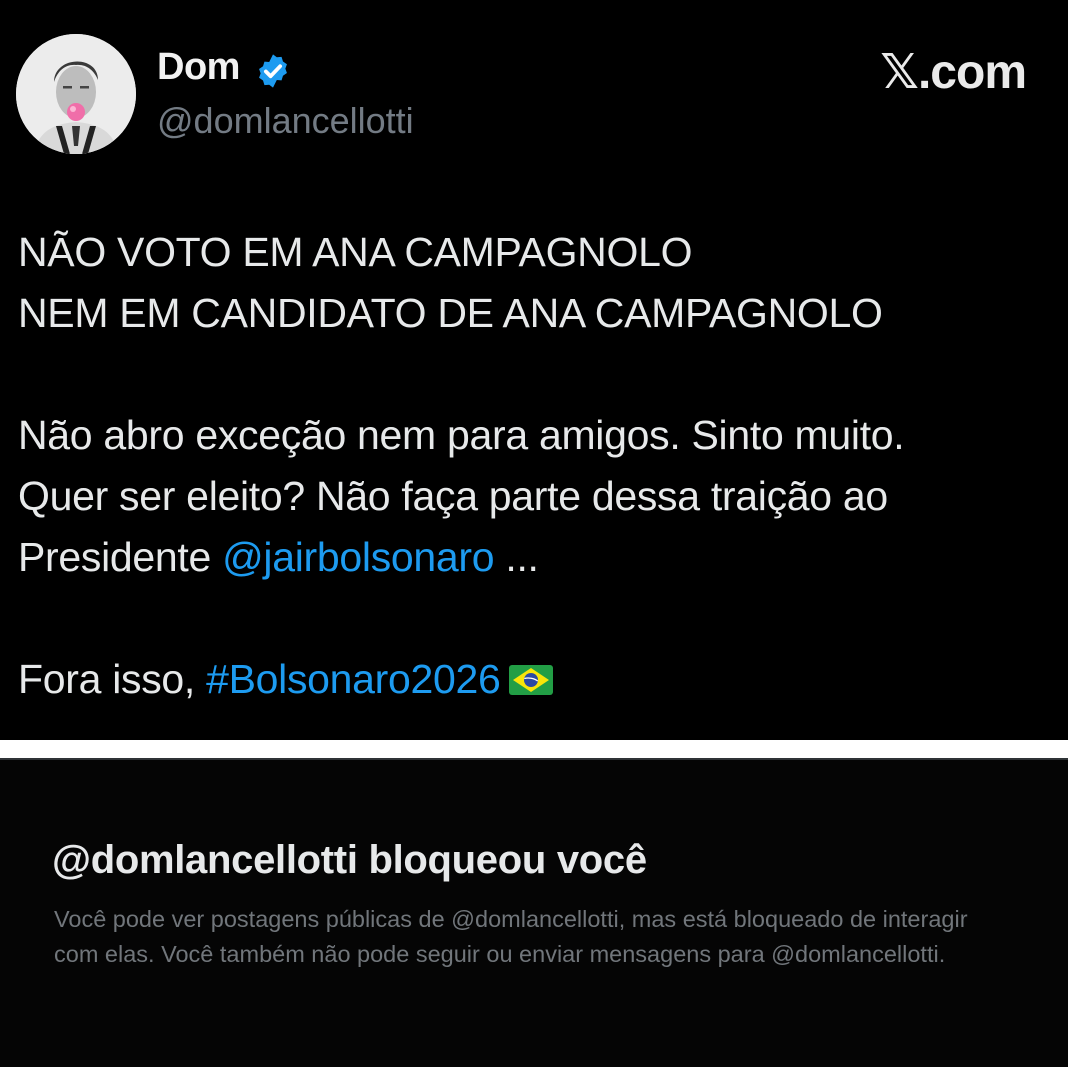  What do you see at coordinates (112, 679) in the screenshot?
I see `tweet-text-segment: Fora isso,` at bounding box center [112, 679].